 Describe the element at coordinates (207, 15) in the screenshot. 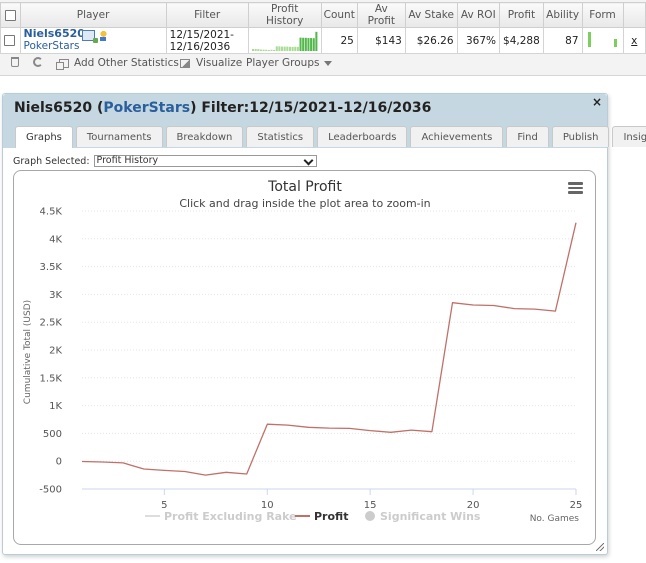

I see `column-header-filter: Filter` at that location.